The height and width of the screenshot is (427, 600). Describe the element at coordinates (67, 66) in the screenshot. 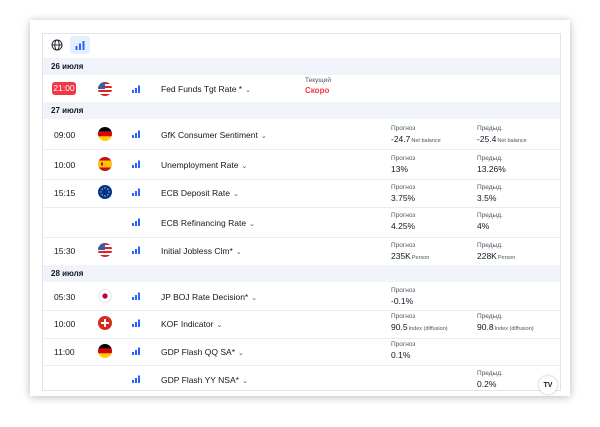

I see `date-label: 26 июля` at that location.